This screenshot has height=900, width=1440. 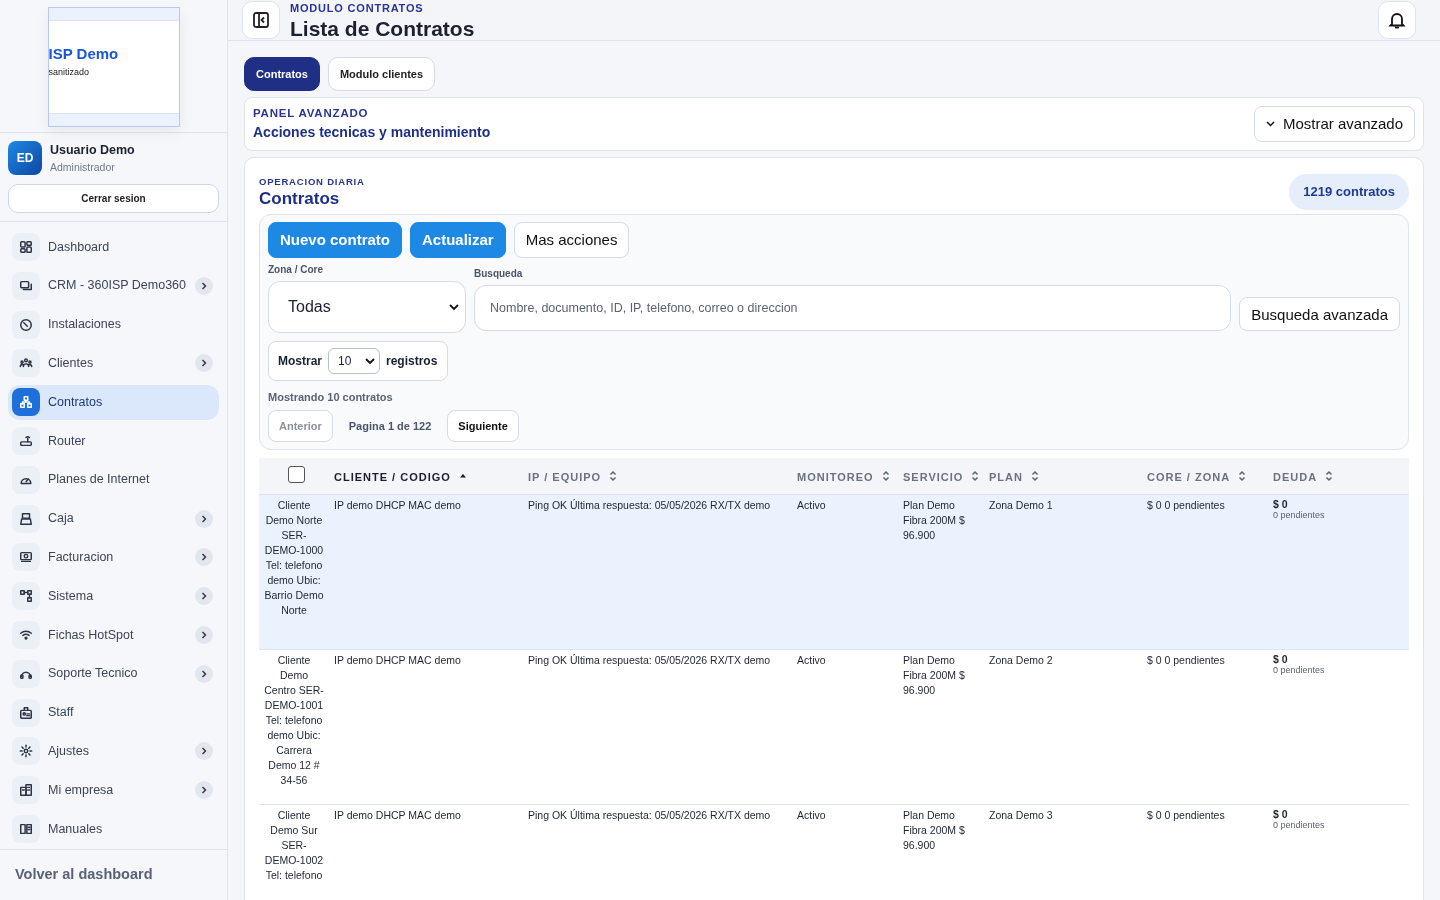 I want to click on building-icon, so click(x=26, y=790).